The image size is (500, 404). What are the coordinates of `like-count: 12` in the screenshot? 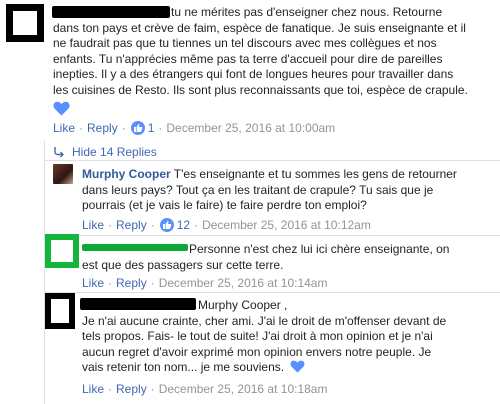 It's located at (183, 225).